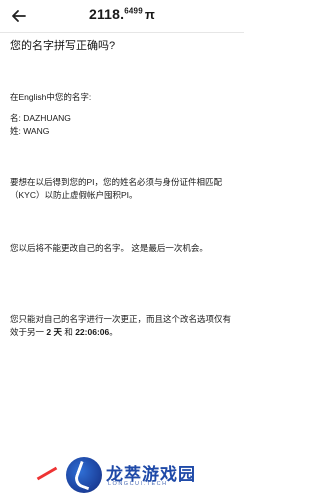 This screenshot has width=320, height=500. Describe the element at coordinates (84, 475) in the screenshot. I see `brand-logo-icon` at that location.